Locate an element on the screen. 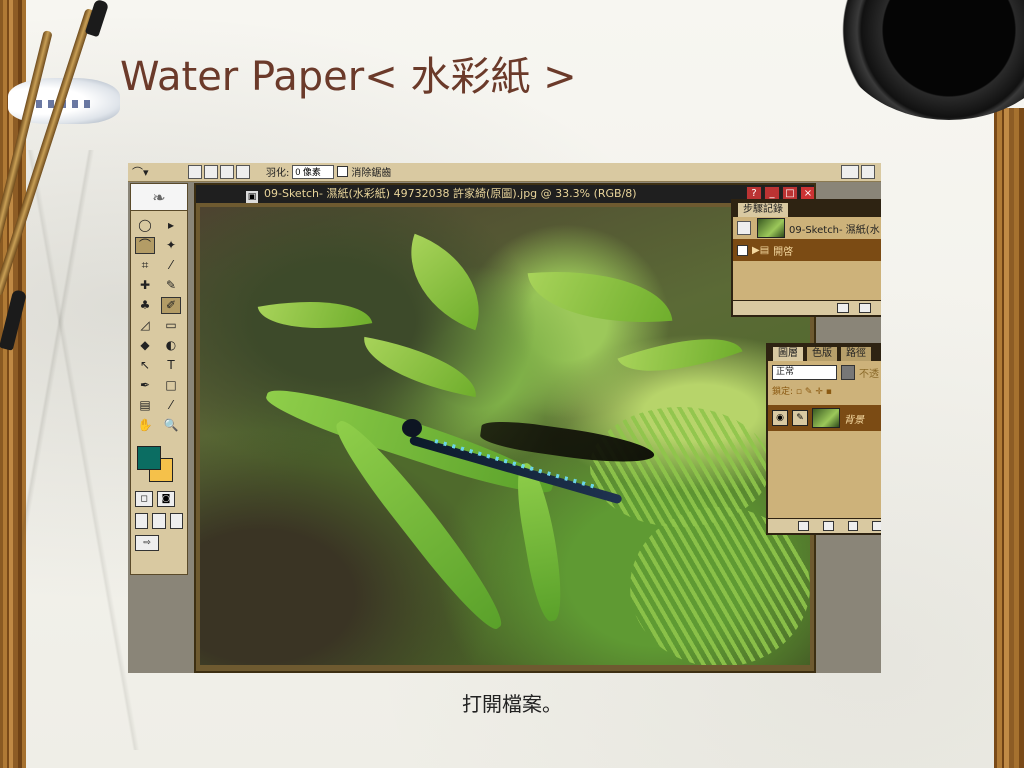 The width and height of the screenshot is (1024, 768). subtract-selection-icon is located at coordinates (227, 171).